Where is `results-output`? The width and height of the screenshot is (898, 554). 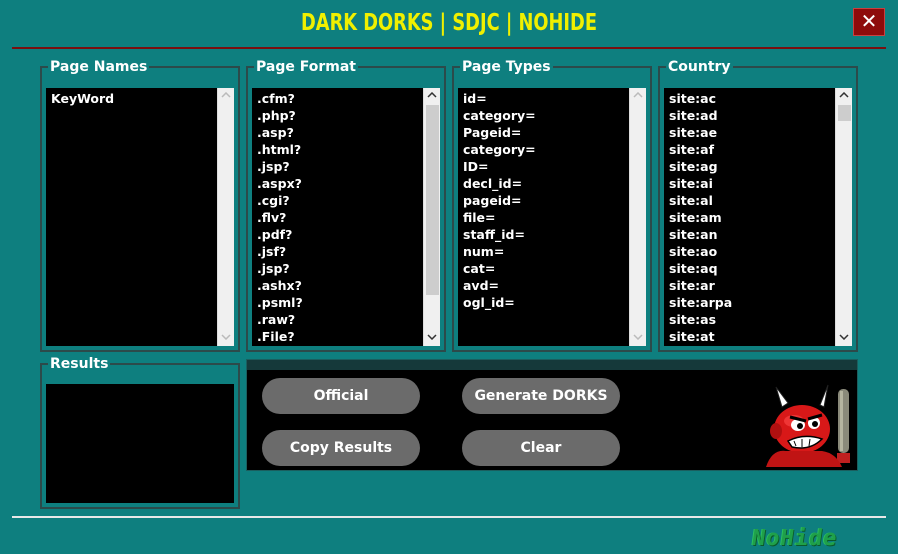
results-output is located at coordinates (140, 443).